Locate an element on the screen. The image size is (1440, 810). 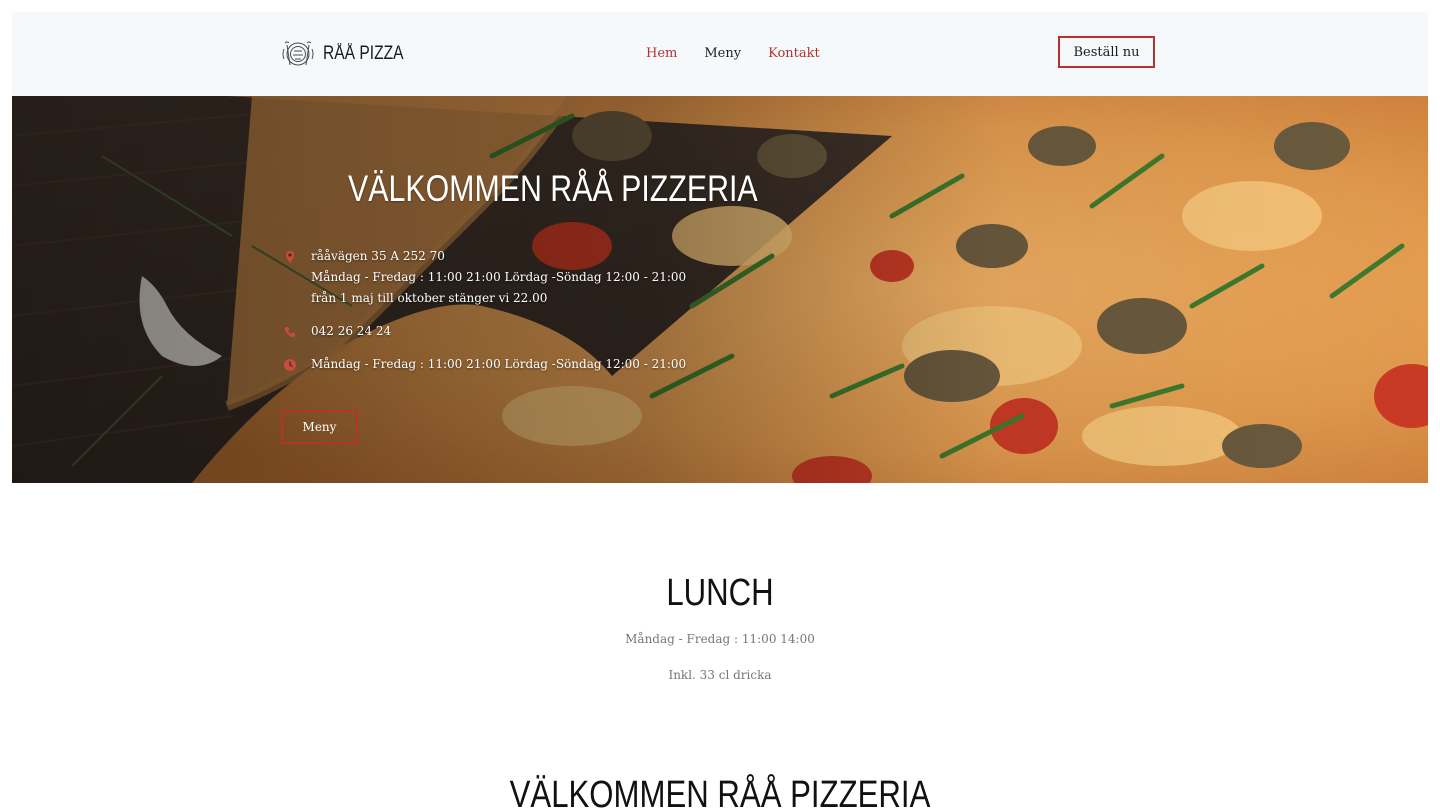
phone-row: 042 26 24 24 is located at coordinates (337, 331).